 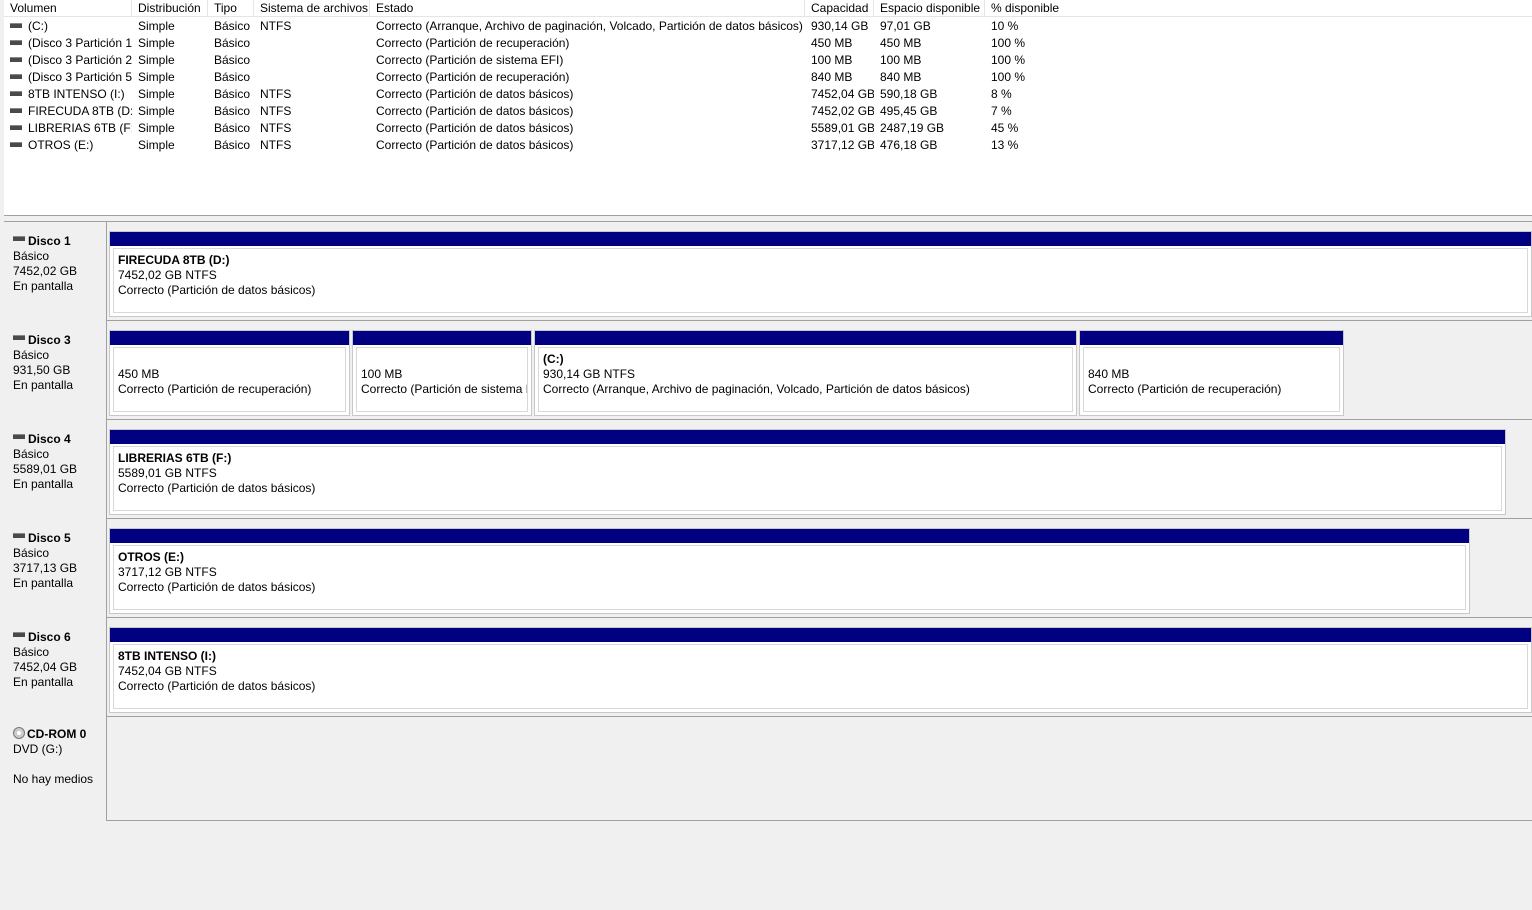 What do you see at coordinates (932, 145) in the screenshot?
I see `volume-cell-free: 476,18 GB` at bounding box center [932, 145].